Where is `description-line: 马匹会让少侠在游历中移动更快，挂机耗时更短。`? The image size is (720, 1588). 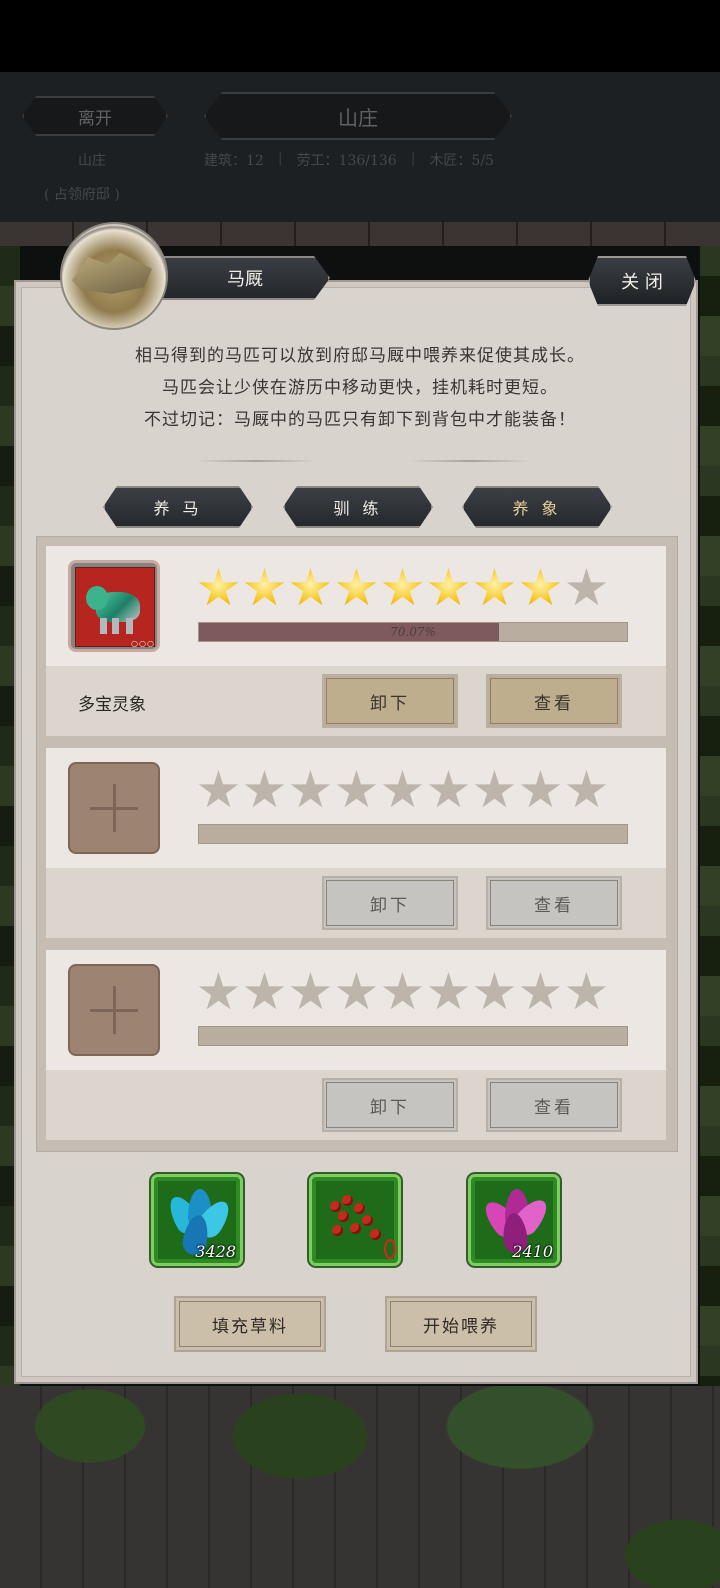
description-line: 马匹会让少侠在游历中移动更快，挂机耗时更短。 is located at coordinates (360, 388).